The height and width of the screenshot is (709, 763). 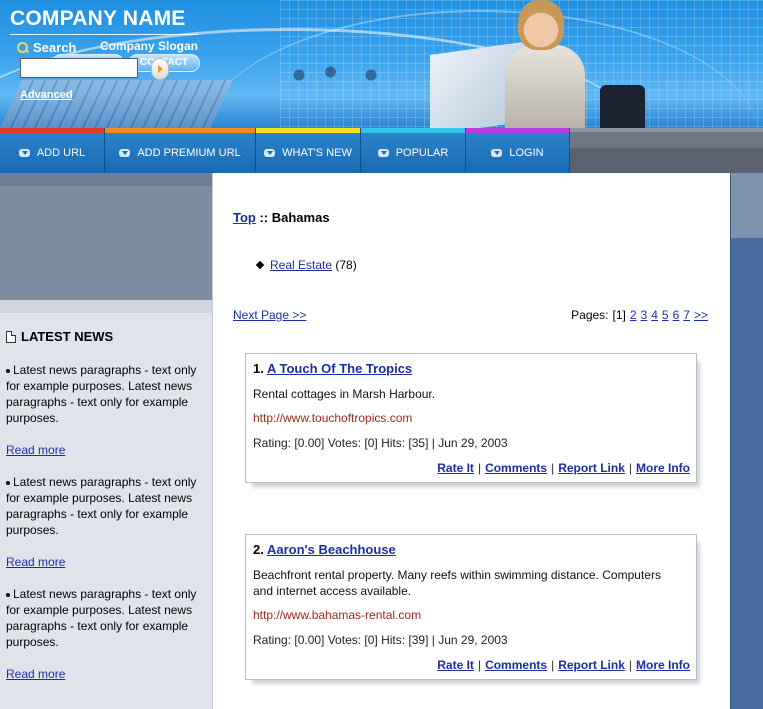 What do you see at coordinates (665, 315) in the screenshot?
I see `page-link: 5` at bounding box center [665, 315].